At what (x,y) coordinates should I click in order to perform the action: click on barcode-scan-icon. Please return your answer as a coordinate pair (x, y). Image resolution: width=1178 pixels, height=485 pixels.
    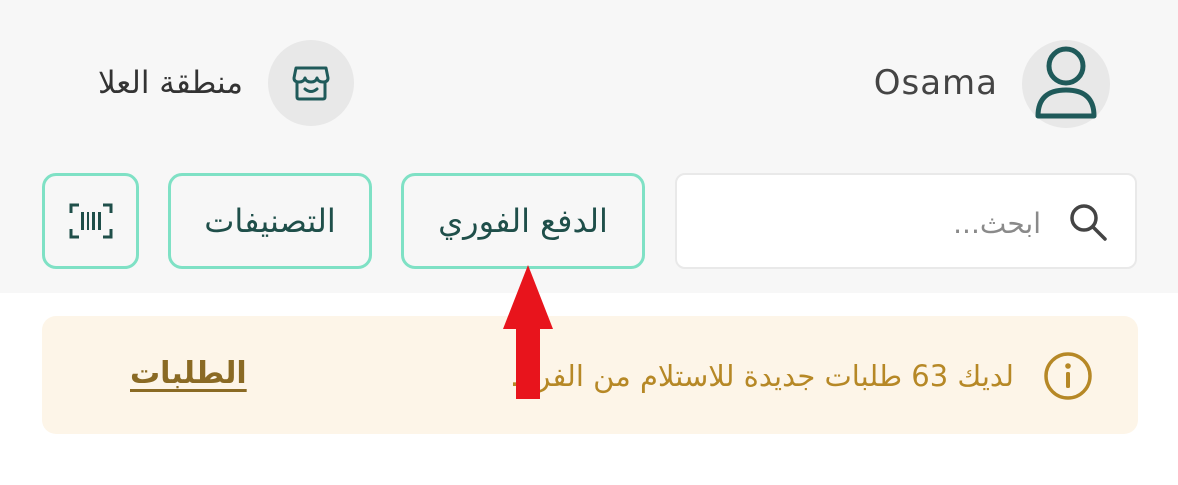
    Looking at the image, I should click on (90, 221).